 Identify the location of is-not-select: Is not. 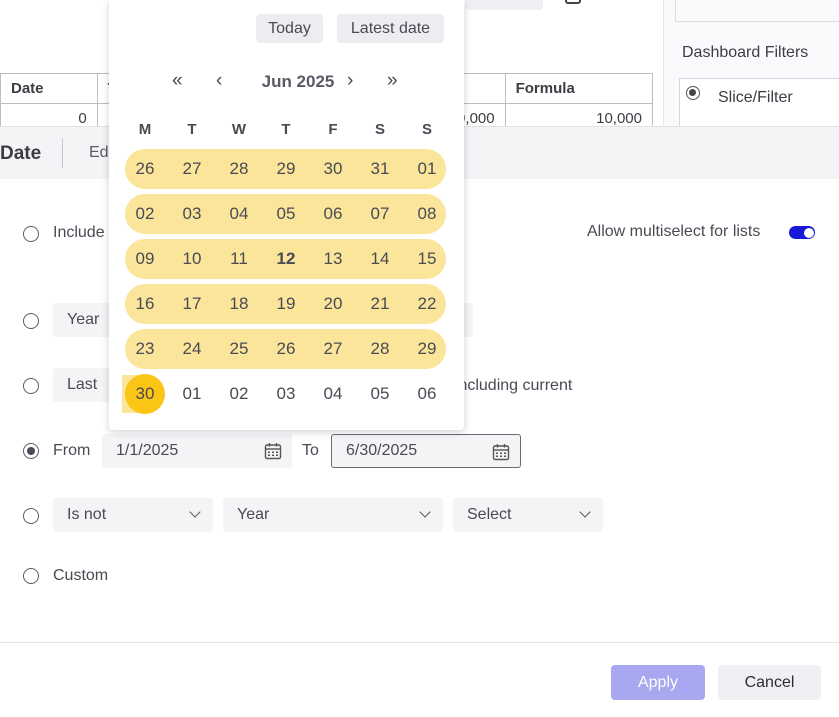
(133, 515).